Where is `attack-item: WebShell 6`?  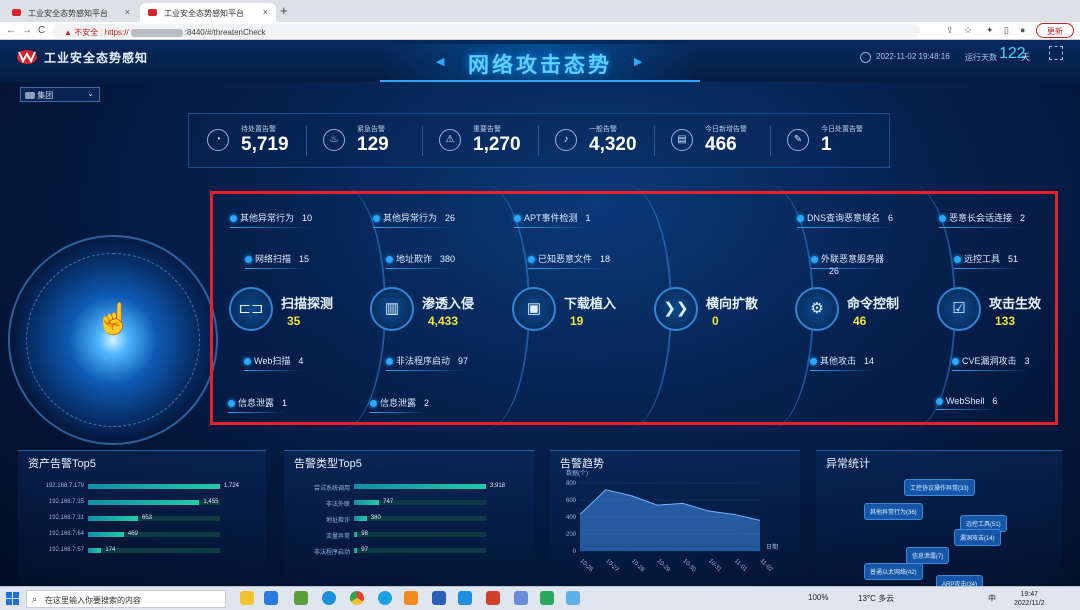
attack-item: WebShell 6 is located at coordinates (967, 403).